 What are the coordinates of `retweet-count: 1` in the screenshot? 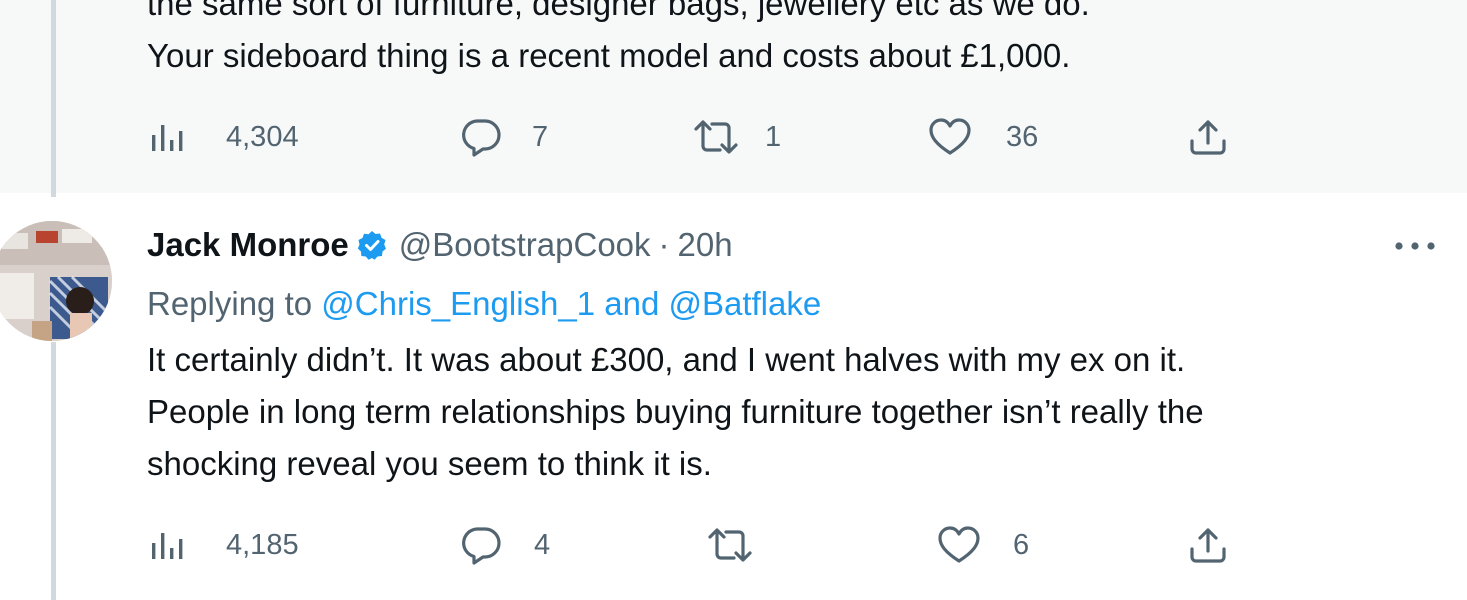 It's located at (773, 136).